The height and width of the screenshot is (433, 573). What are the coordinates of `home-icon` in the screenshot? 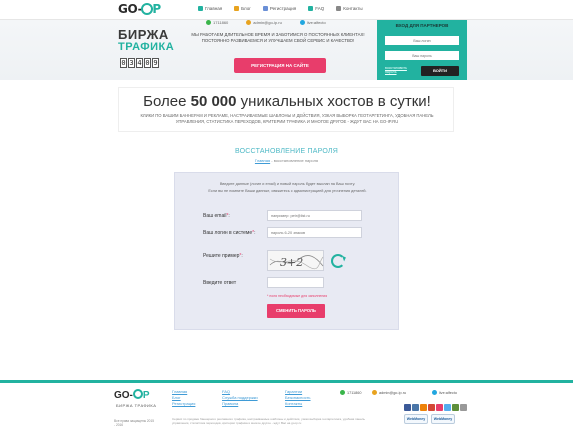 It's located at (200, 8).